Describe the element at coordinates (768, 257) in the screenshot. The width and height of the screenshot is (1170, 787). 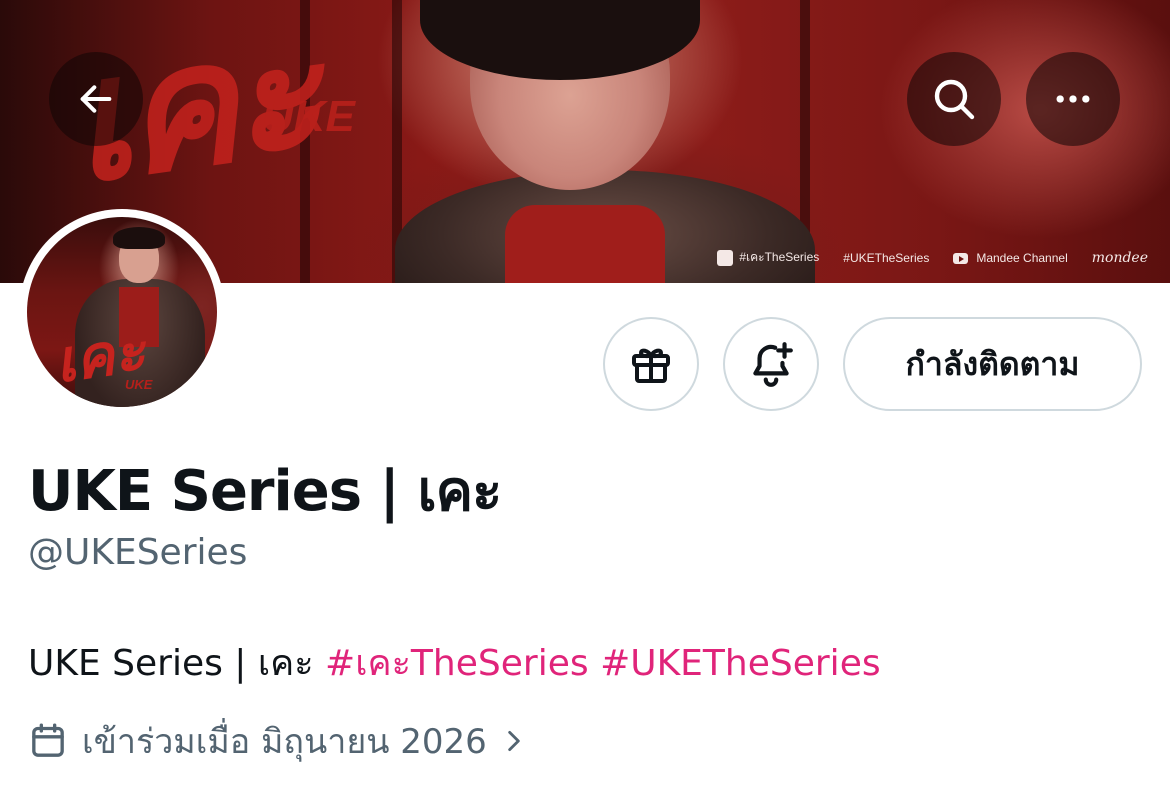
I see `banner-hashtag-thai: #เคะTheSeries` at that location.